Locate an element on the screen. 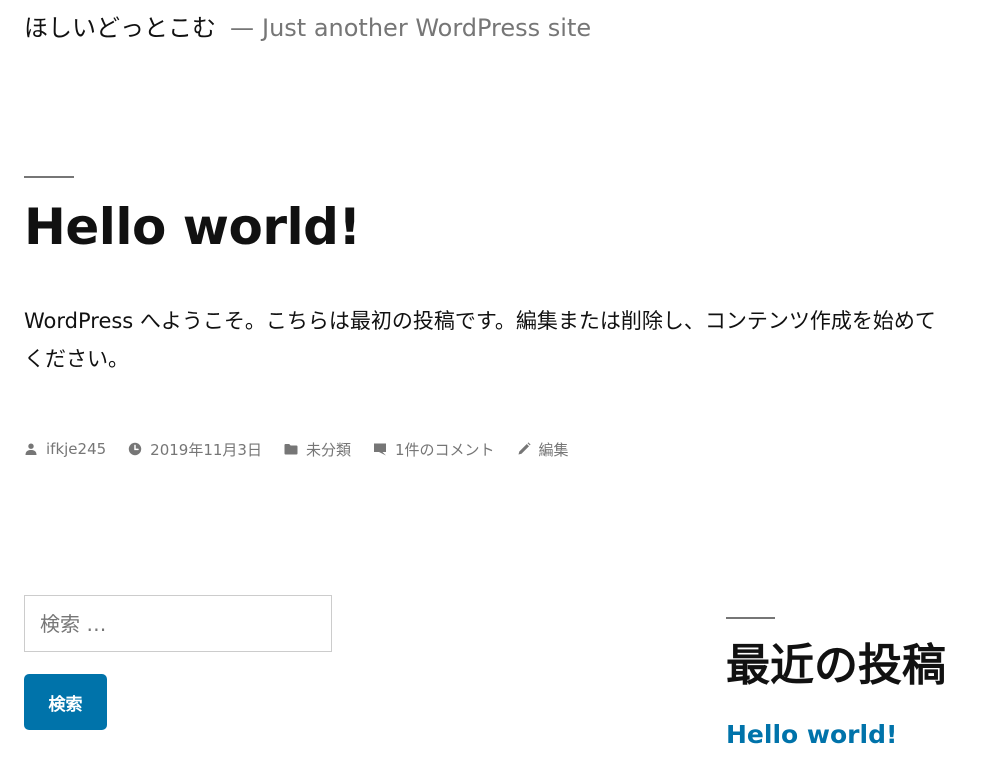  entry-title: Hello world! is located at coordinates (192, 227).